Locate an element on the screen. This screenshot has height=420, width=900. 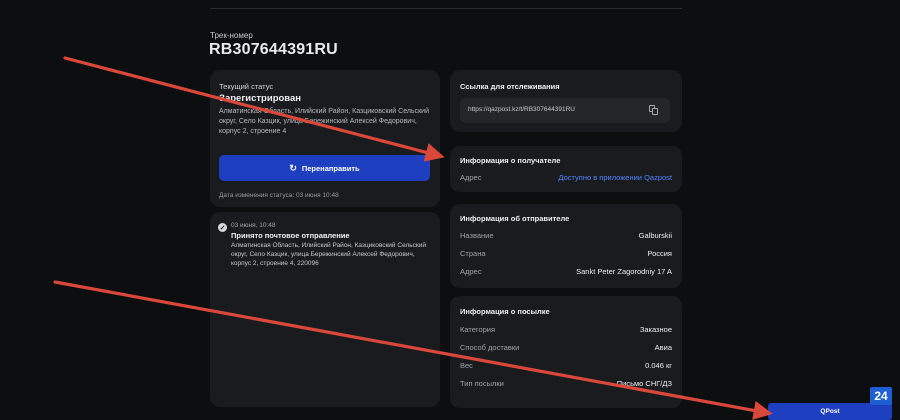
parcel-row: Вес 0.046 кг is located at coordinates (566, 365).